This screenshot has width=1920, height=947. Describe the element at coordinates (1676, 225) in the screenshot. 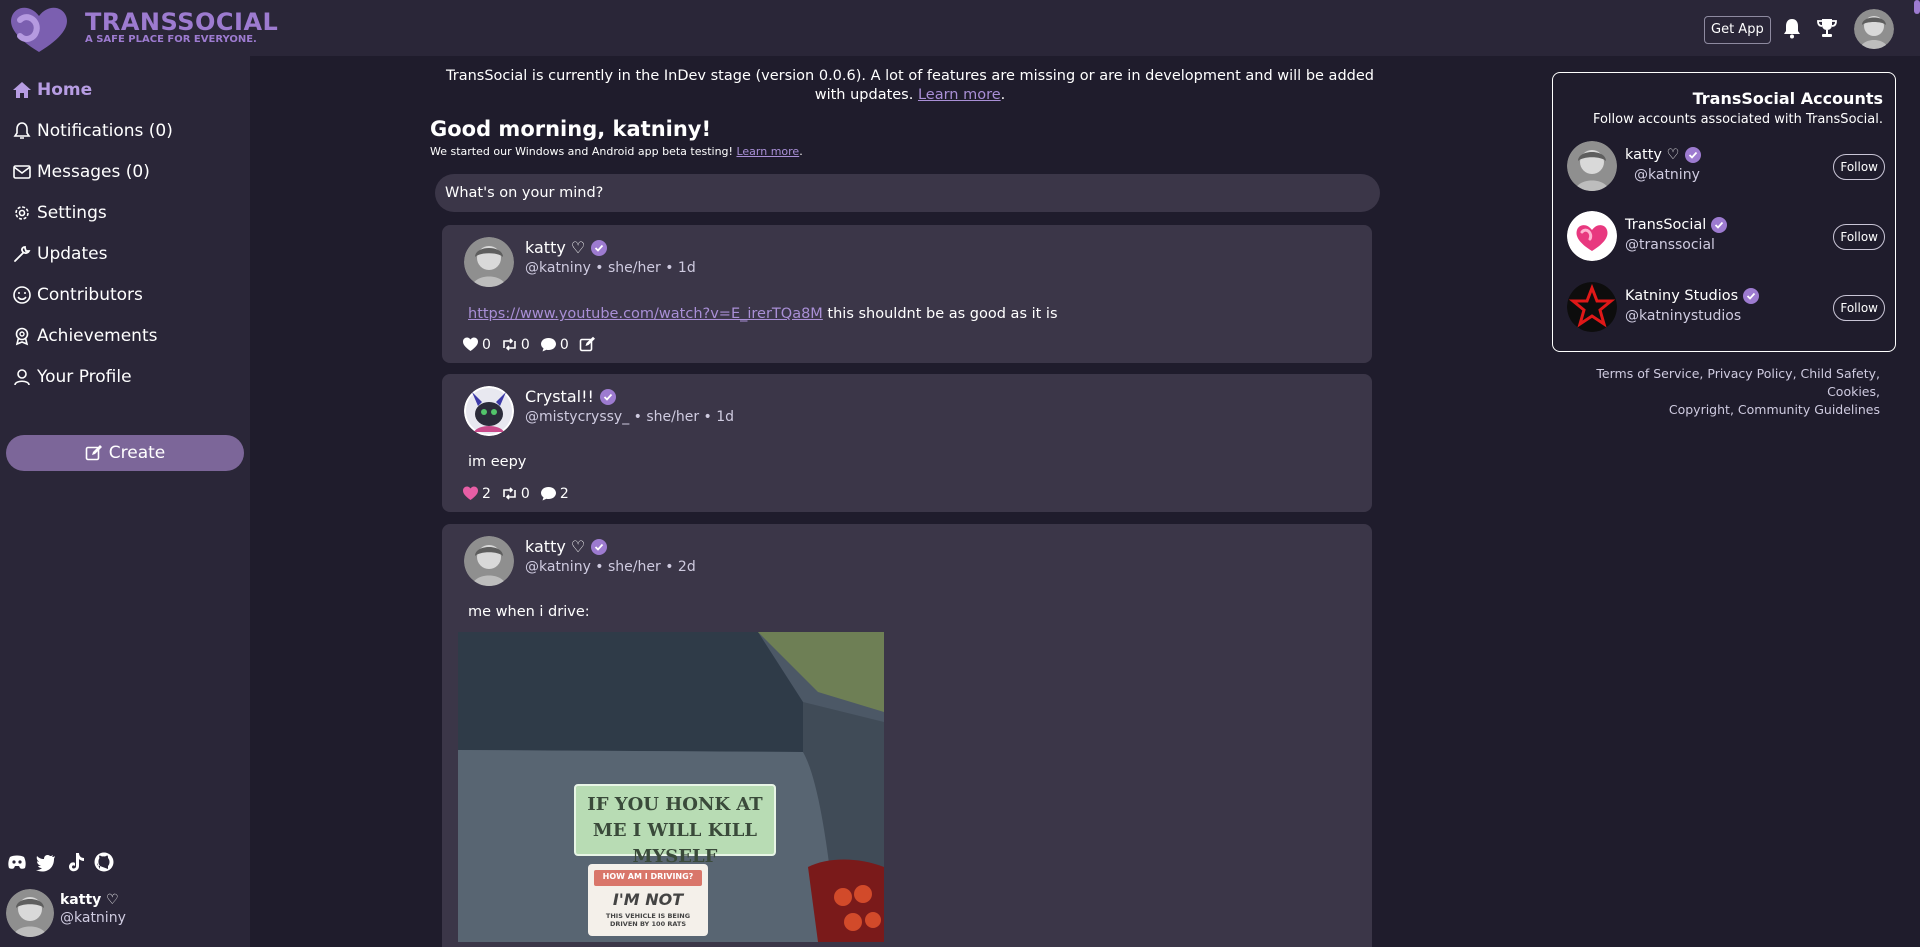

I see `account-name: TransSocial` at that location.